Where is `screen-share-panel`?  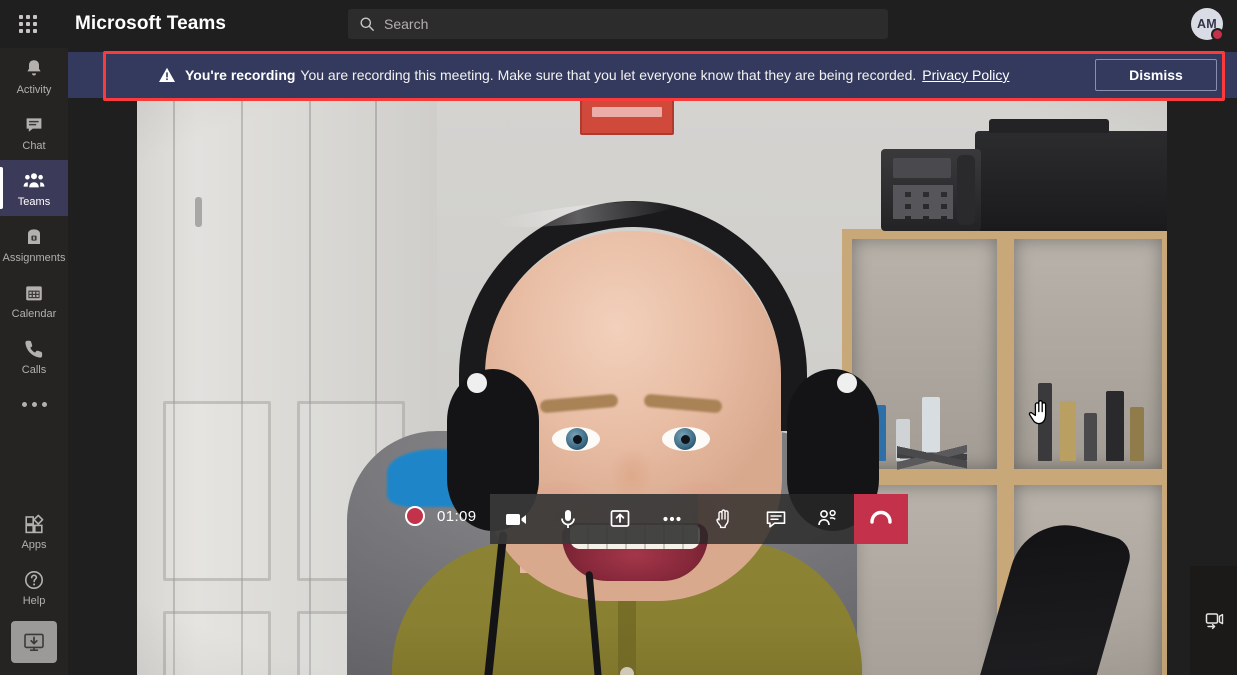 screen-share-panel is located at coordinates (1213, 620).